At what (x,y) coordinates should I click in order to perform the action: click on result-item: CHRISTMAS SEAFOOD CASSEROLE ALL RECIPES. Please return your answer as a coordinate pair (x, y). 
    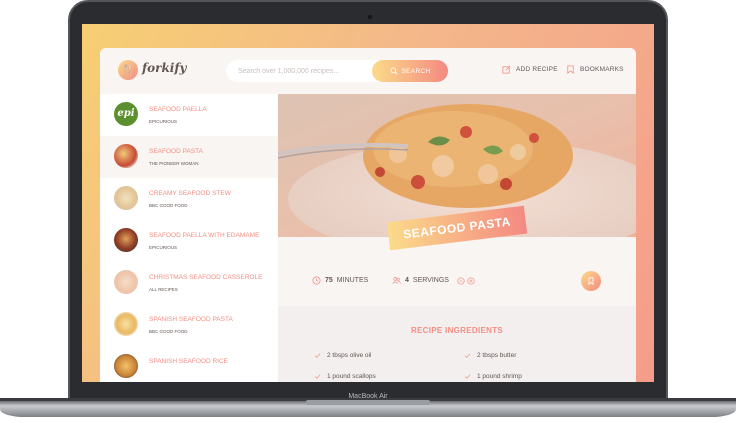
    Looking at the image, I should click on (189, 283).